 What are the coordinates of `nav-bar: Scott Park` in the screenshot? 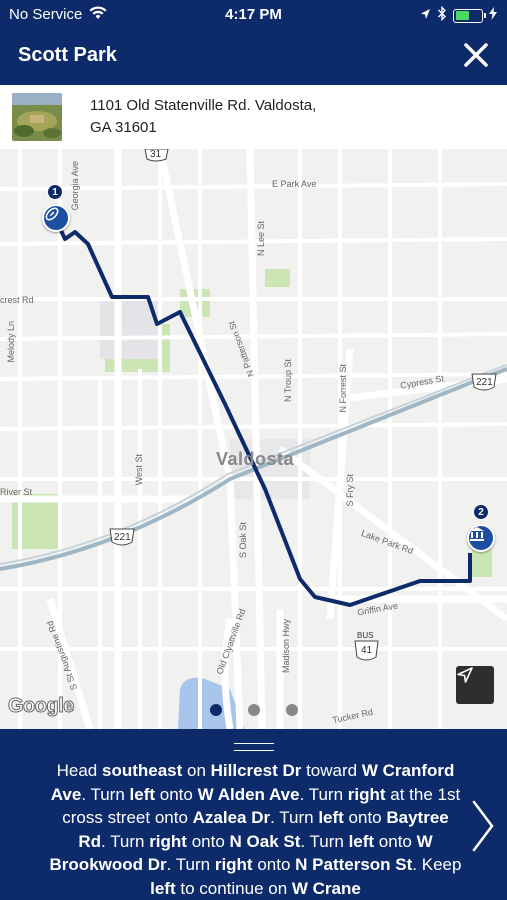 It's located at (253, 56).